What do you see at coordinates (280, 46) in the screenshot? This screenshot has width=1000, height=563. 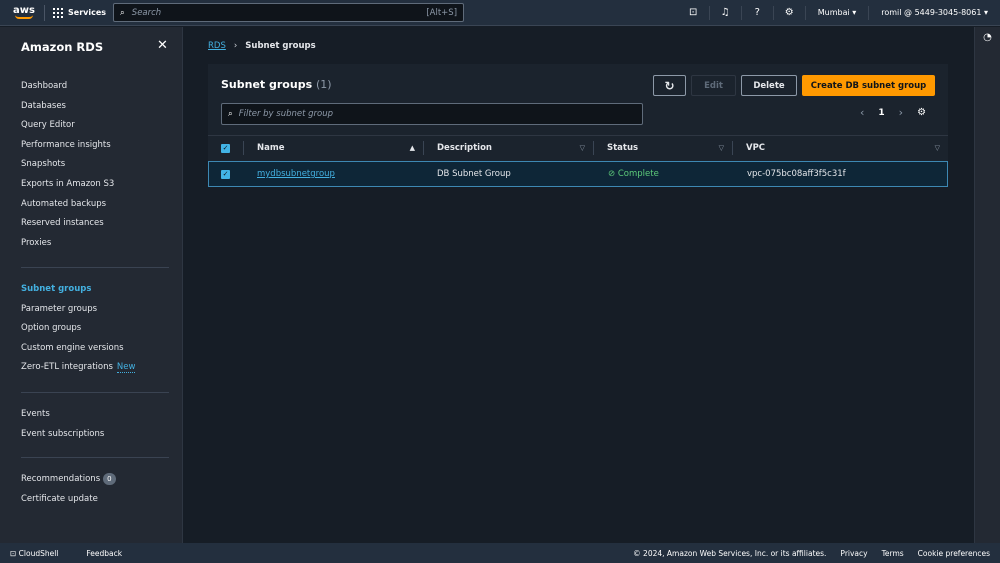 I see `breadcrumb-current: Subnet groups` at bounding box center [280, 46].